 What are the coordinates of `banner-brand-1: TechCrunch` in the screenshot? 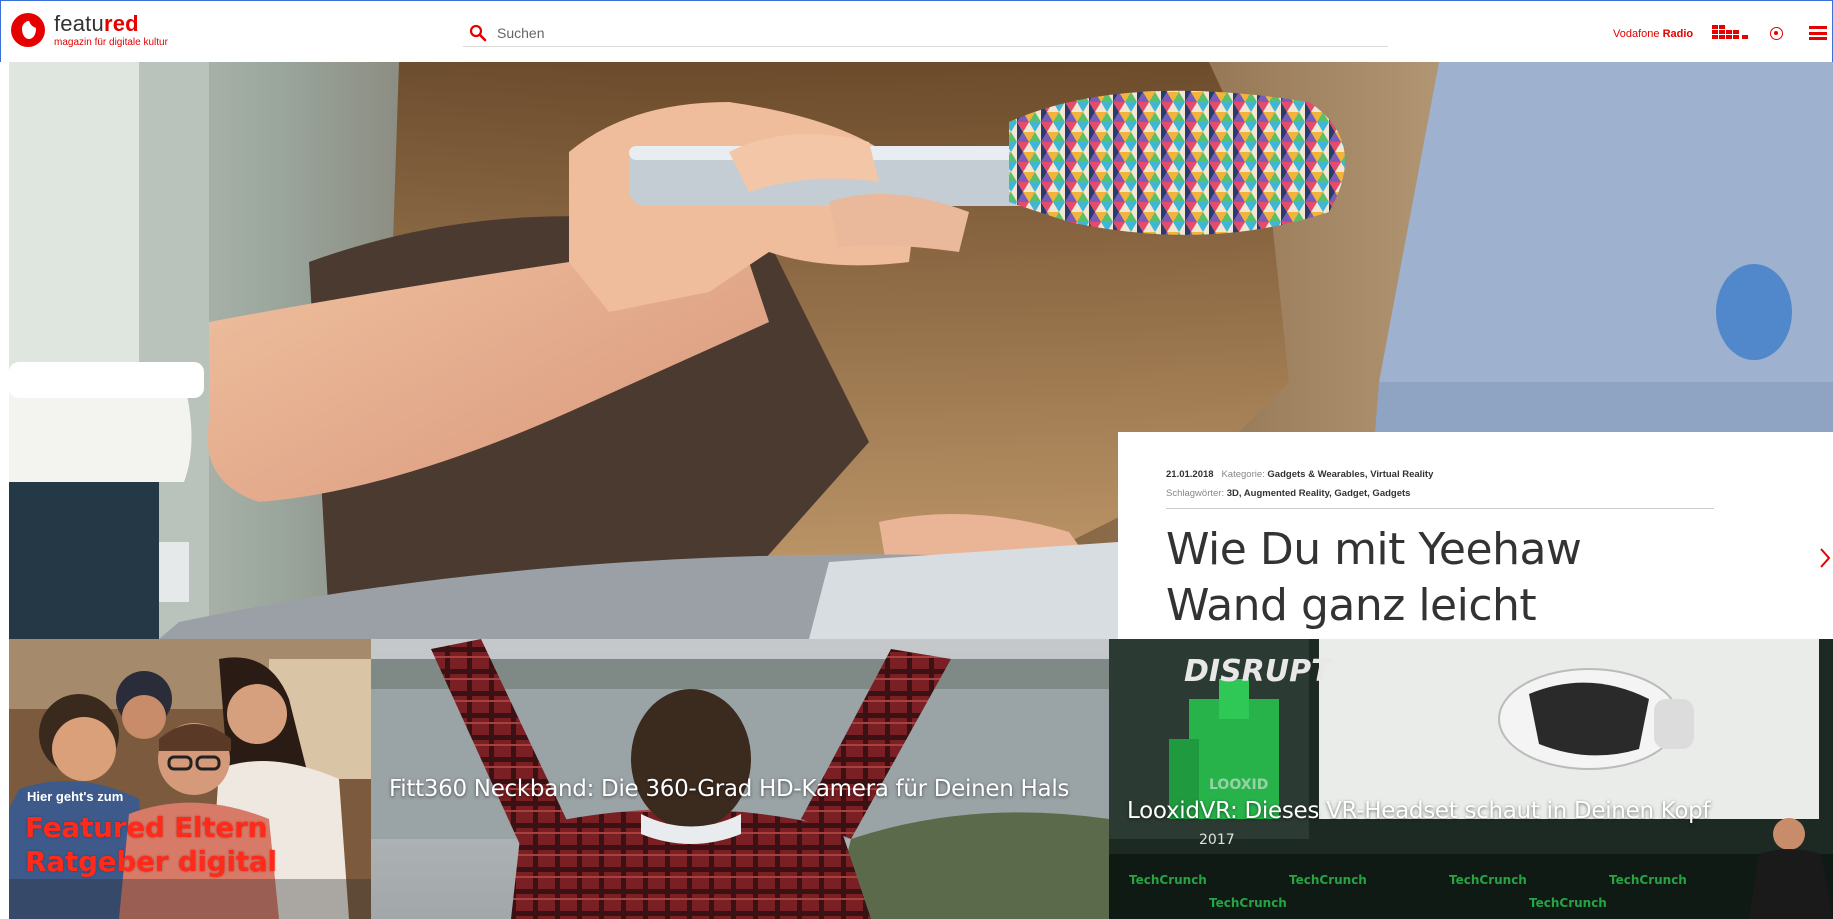 It's located at (1168, 880).